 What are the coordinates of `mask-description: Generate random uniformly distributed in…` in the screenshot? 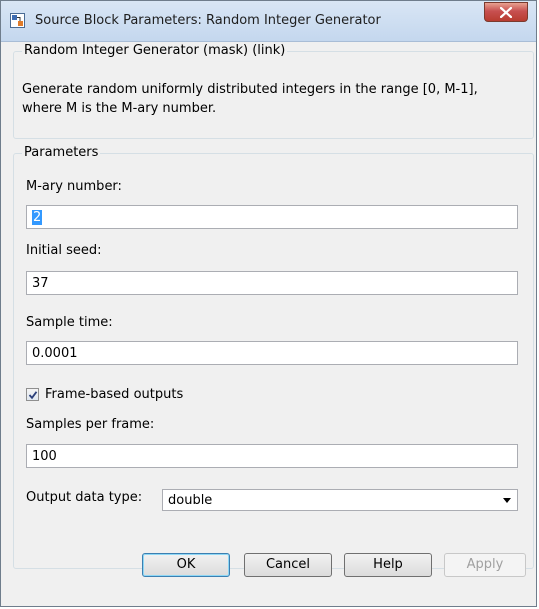 It's located at (273, 99).